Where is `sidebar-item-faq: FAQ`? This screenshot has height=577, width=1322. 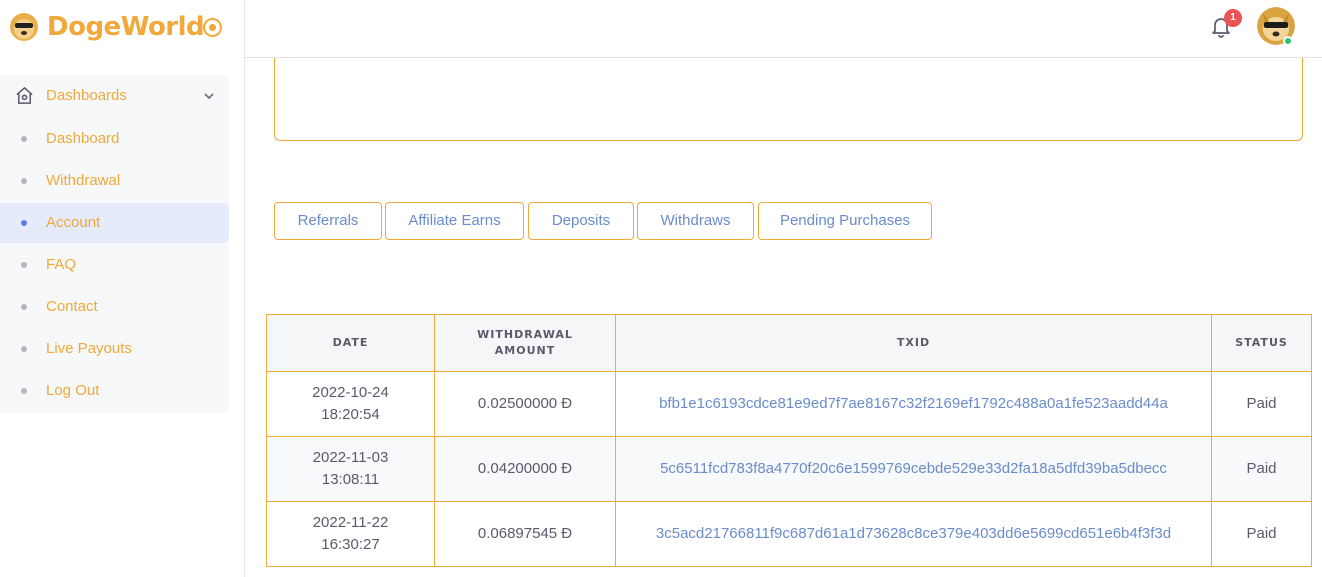 sidebar-item-faq: FAQ is located at coordinates (114, 265).